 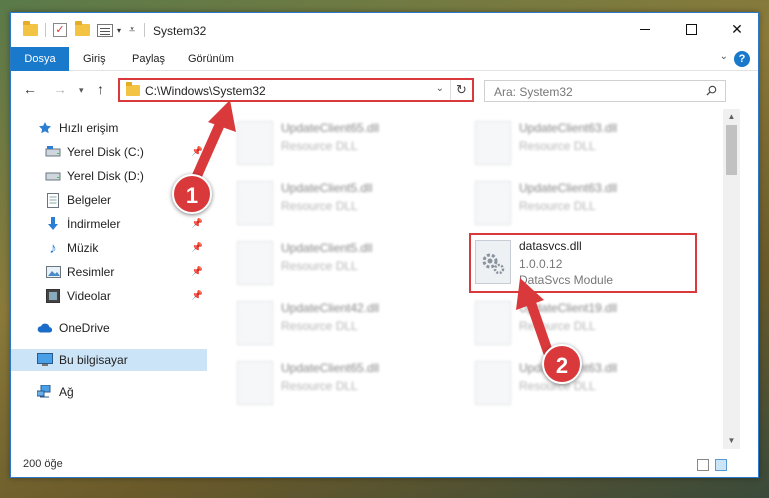 What do you see at coordinates (562, 364) in the screenshot?
I see `step-2-badge: 2` at bounding box center [562, 364].